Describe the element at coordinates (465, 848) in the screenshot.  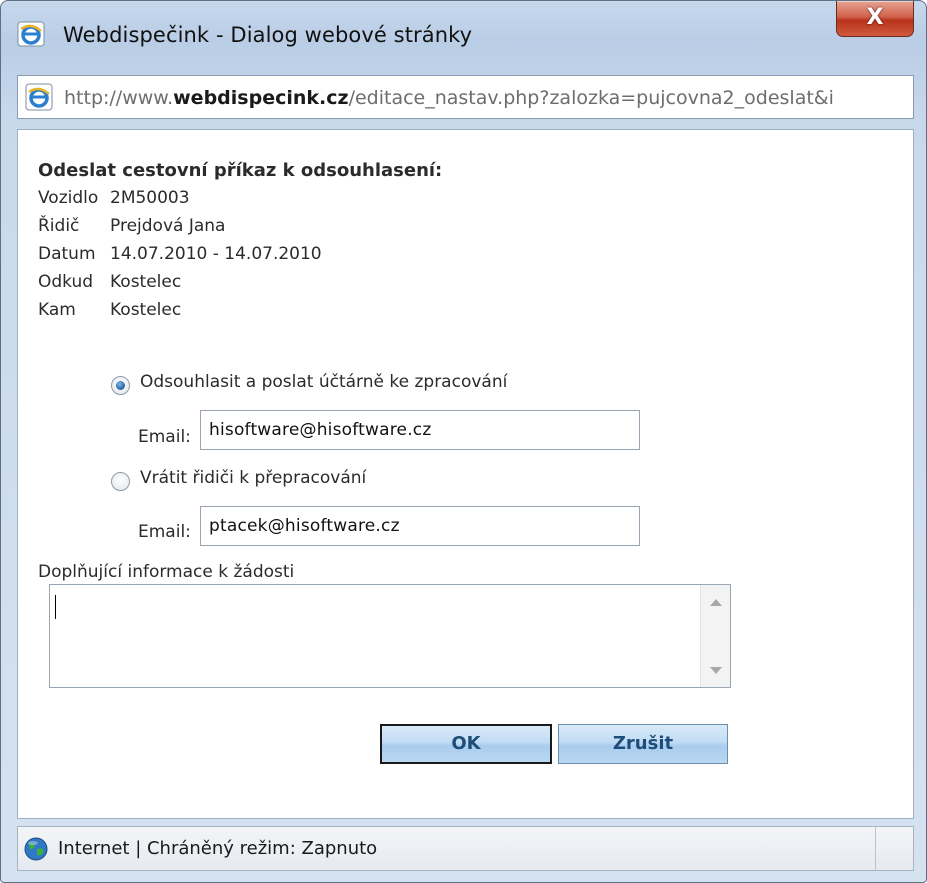
I see `status-bar: Internet | Chráněný režim: Zapnuto` at that location.